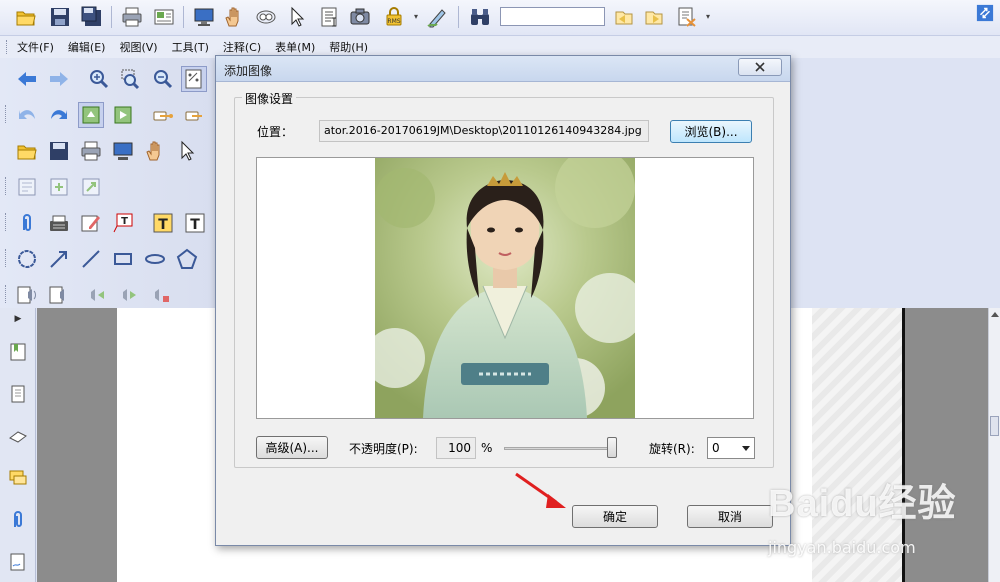 This screenshot has height=582, width=1000. What do you see at coordinates (612, 447) in the screenshot?
I see `opacity-slider-thumb` at bounding box center [612, 447].